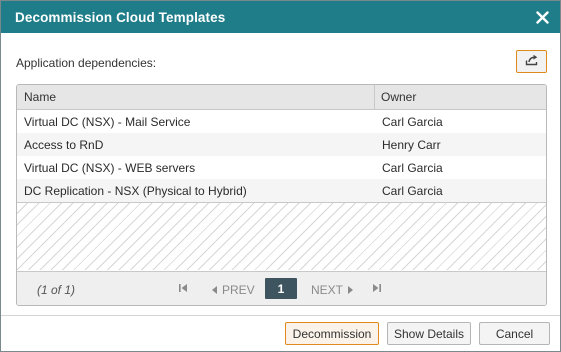  I want to click on prev-page-label: PREV, so click(238, 290).